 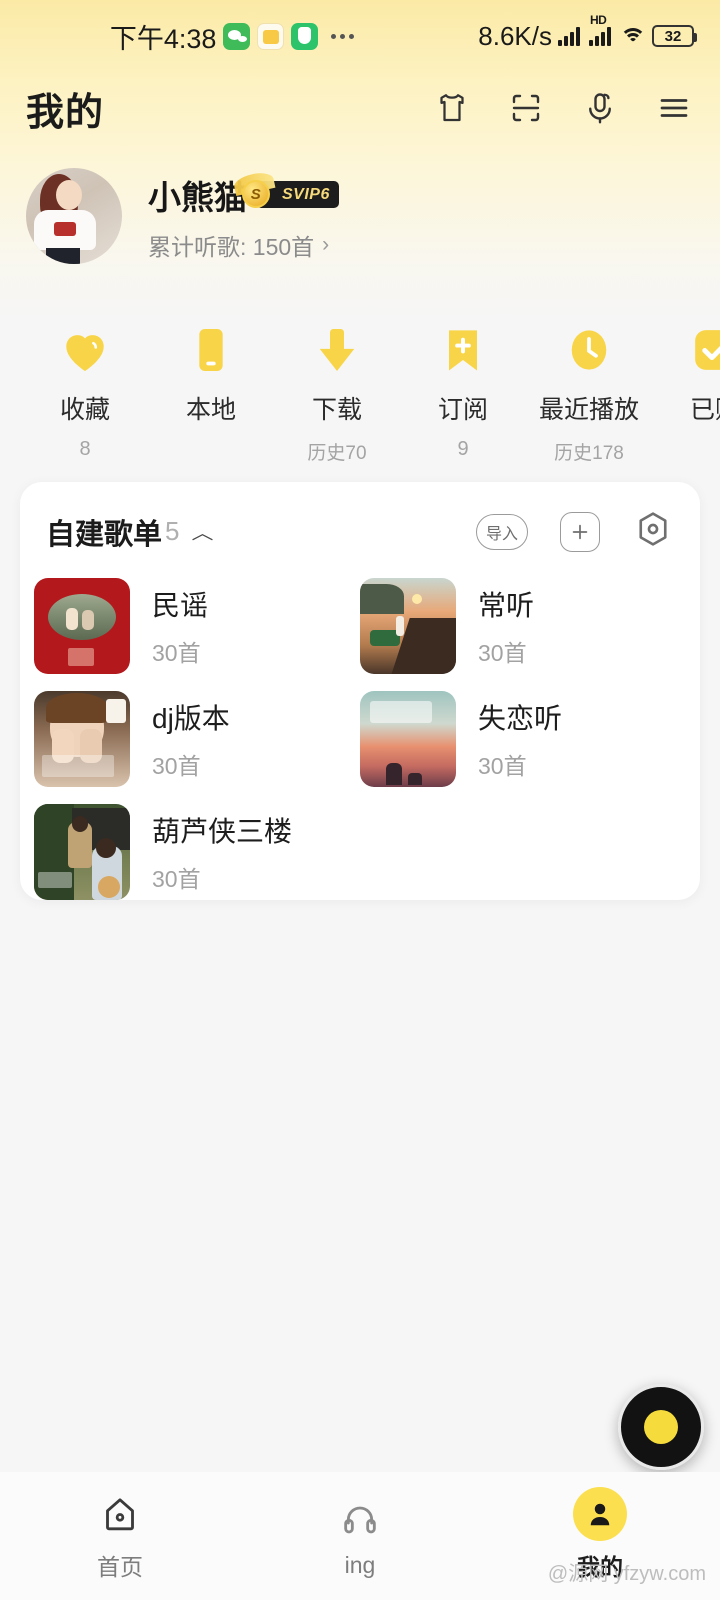 I want to click on import-button: 导入, so click(x=502, y=531).